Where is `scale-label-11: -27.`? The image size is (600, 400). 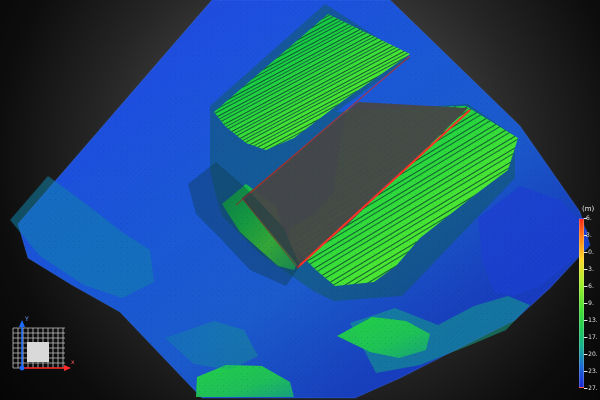
scale-label-11: -27. is located at coordinates (592, 388).